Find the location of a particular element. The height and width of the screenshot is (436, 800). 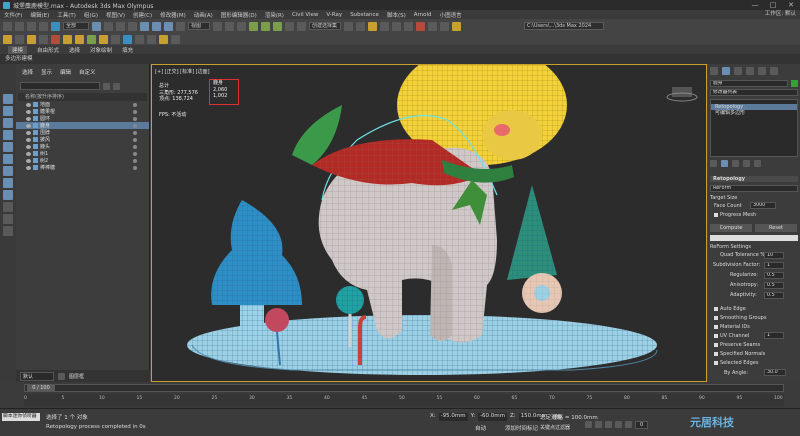

link-icon is located at coordinates (31, 26).